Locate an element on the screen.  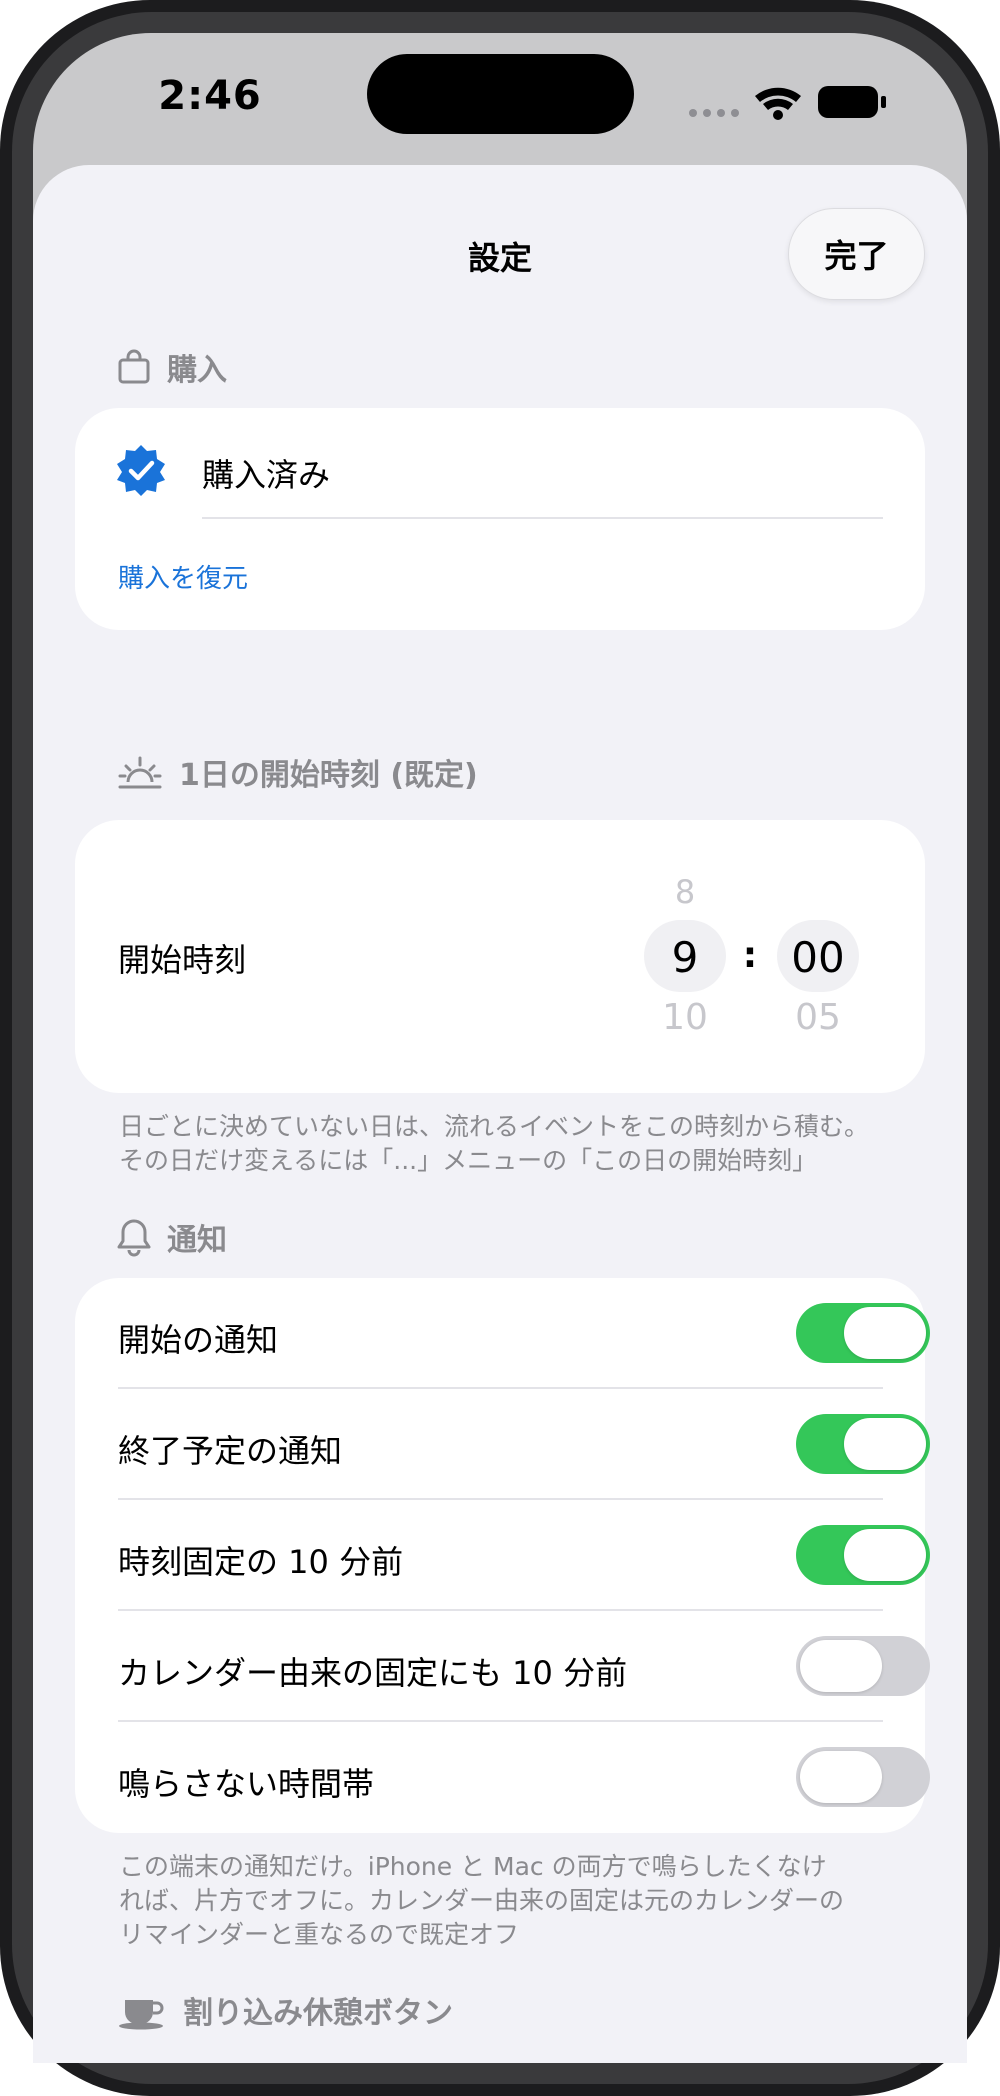
purchased-status-label: 購入済み is located at coordinates (266, 475).